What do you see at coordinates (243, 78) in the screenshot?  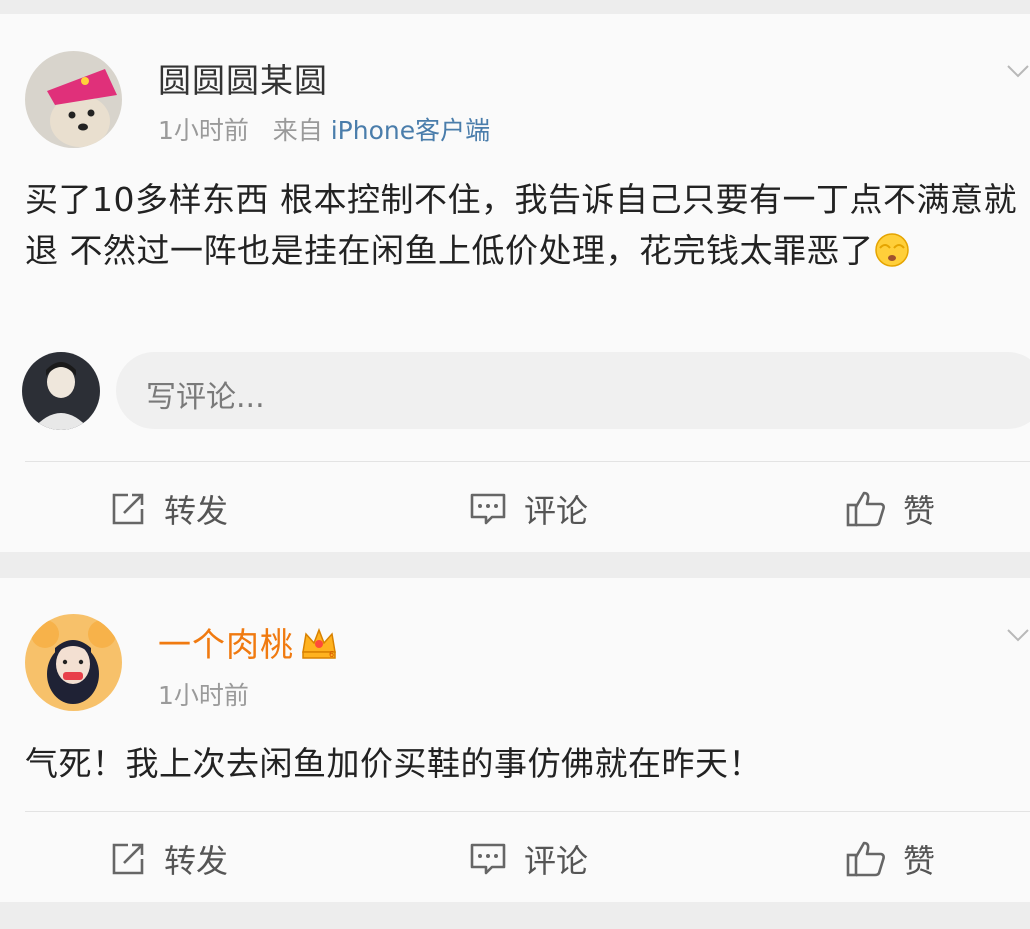 I see `author-name: 圆圆圆某圆` at bounding box center [243, 78].